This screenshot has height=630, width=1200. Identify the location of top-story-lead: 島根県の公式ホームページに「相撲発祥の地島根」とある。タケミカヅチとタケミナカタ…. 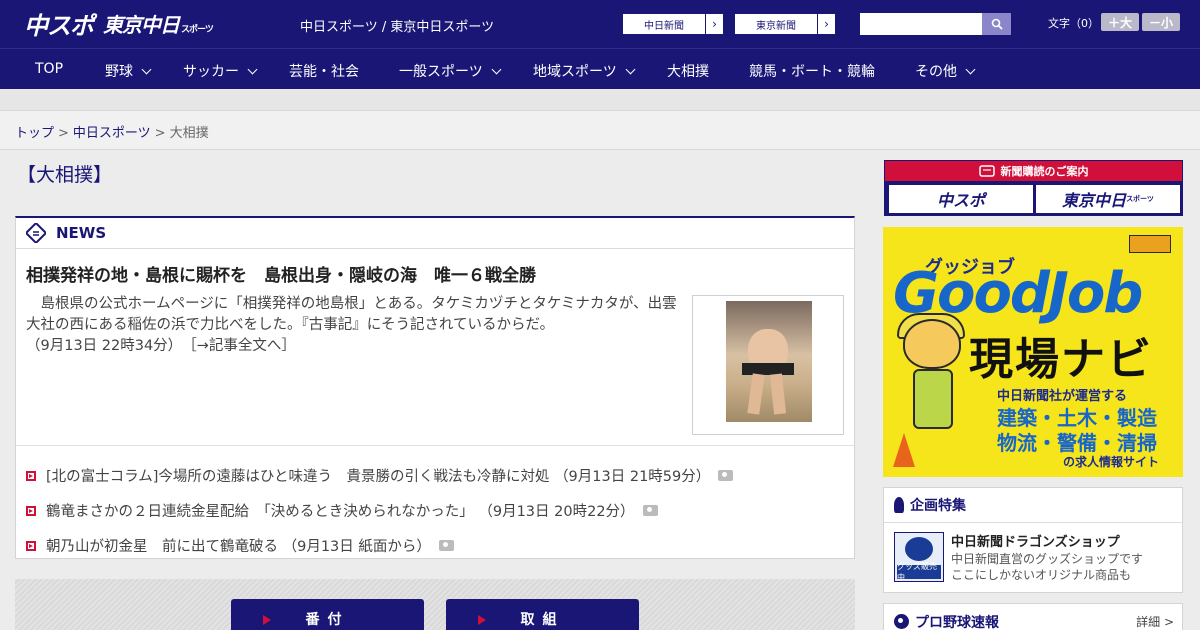
(356, 325).